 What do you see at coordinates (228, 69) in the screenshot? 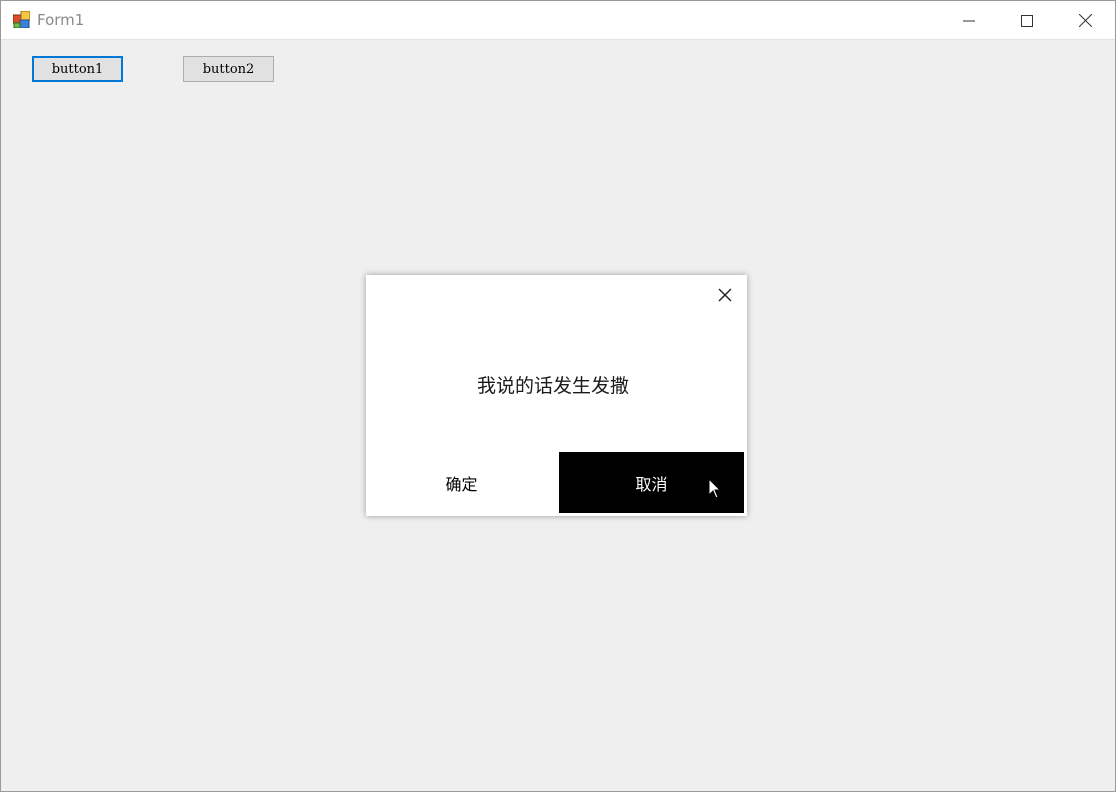
I see `button2: button2` at bounding box center [228, 69].